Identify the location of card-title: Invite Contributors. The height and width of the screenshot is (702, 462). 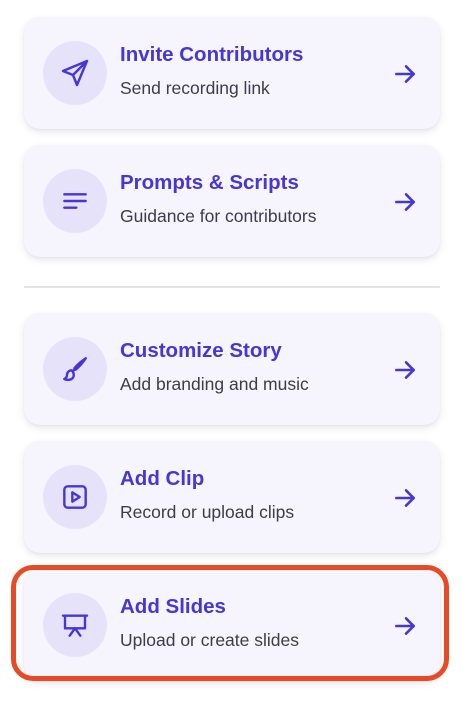
(212, 54).